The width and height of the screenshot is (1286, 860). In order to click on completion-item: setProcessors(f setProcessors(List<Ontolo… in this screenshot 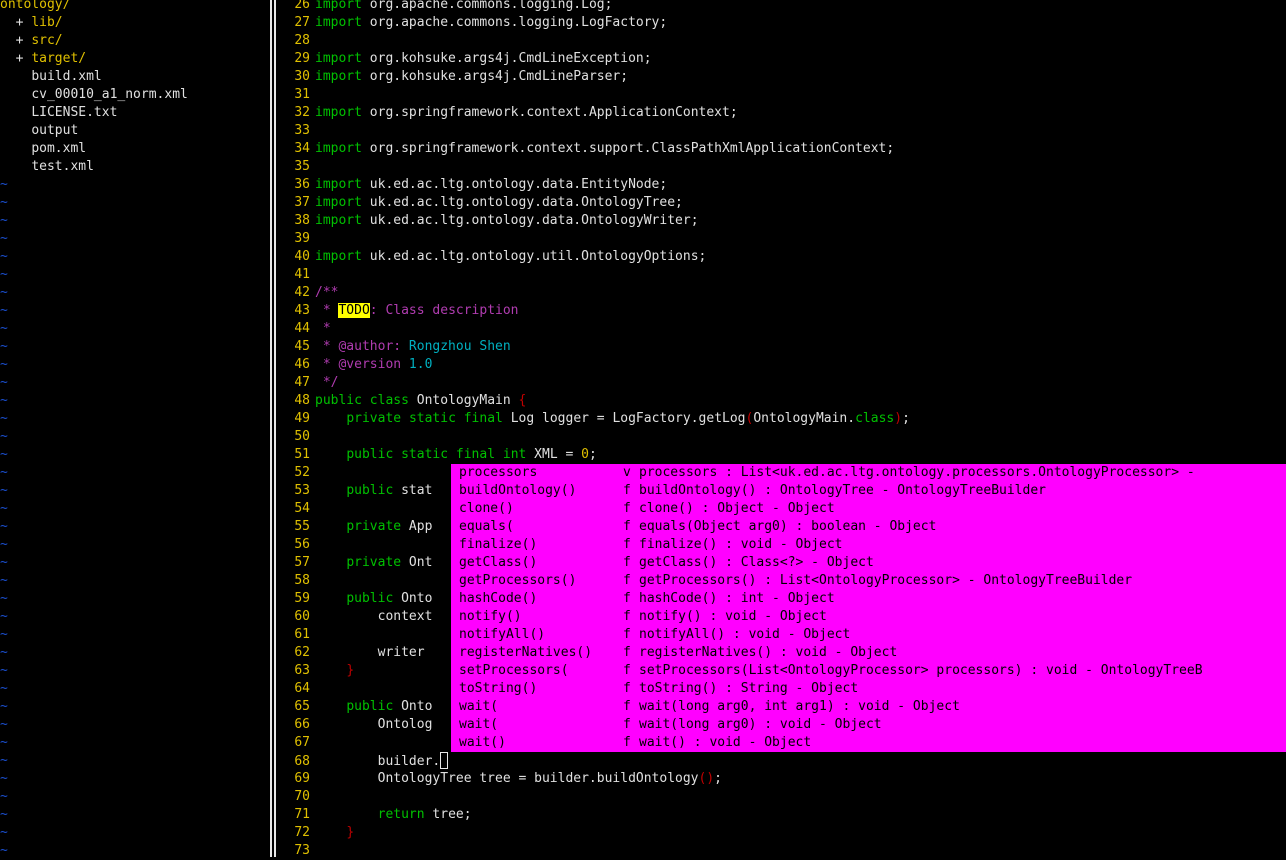, I will do `click(868, 671)`.